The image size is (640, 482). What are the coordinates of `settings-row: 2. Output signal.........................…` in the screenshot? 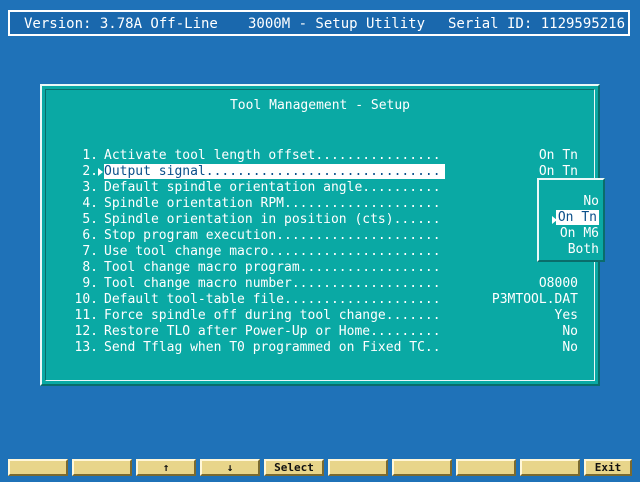 It's located at (320, 172).